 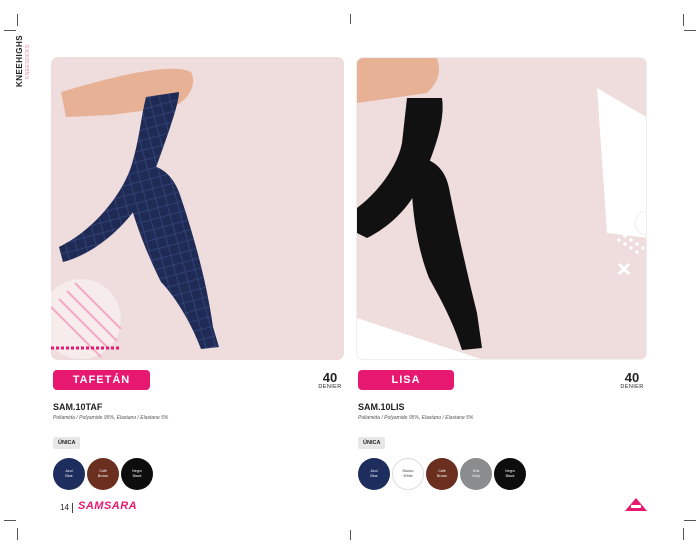 I want to click on page-number: 14, so click(x=64, y=507).